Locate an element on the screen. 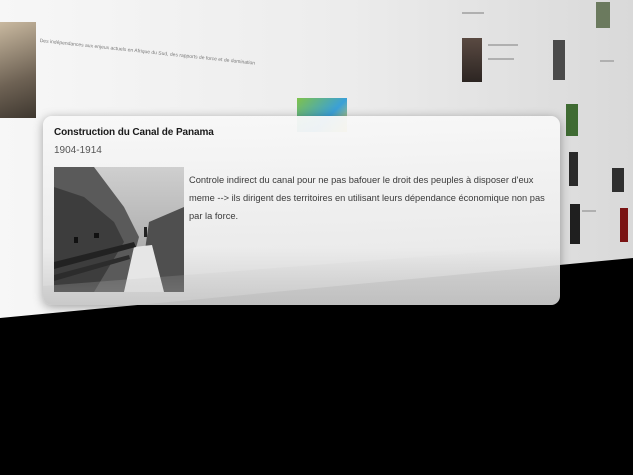 The height and width of the screenshot is (475, 633). event-photo is located at coordinates (119, 229).